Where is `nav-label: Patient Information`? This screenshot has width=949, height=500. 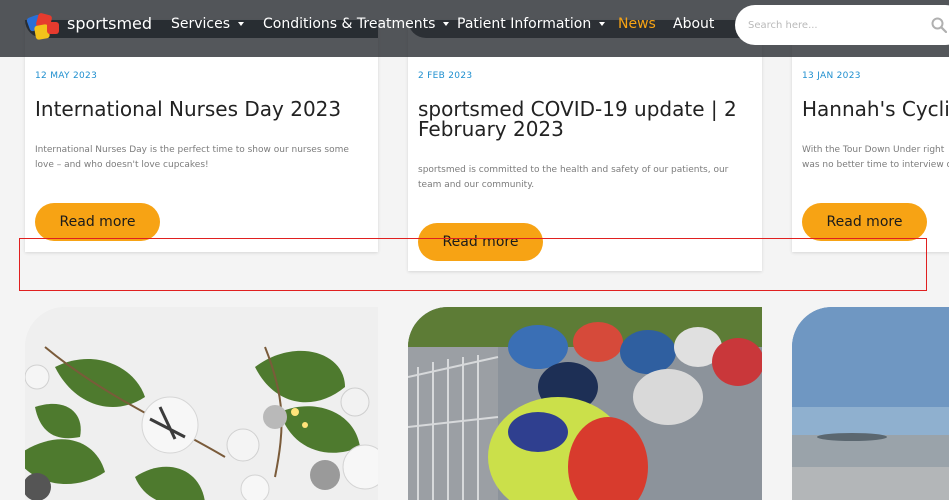 nav-label: Patient Information is located at coordinates (524, 24).